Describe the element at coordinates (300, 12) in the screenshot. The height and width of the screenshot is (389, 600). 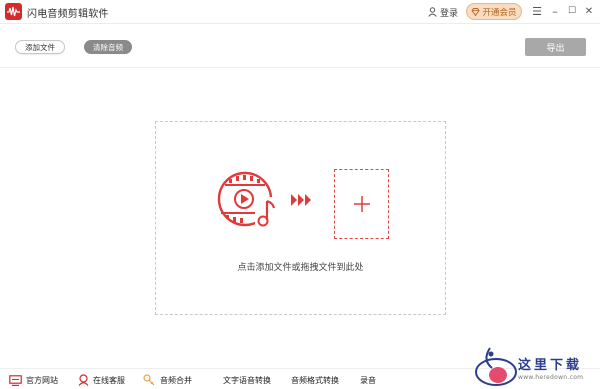
I see `title-bar: 闪电音频剪辑软件 登录 开通会员 ☰ – ☐ ✕` at that location.